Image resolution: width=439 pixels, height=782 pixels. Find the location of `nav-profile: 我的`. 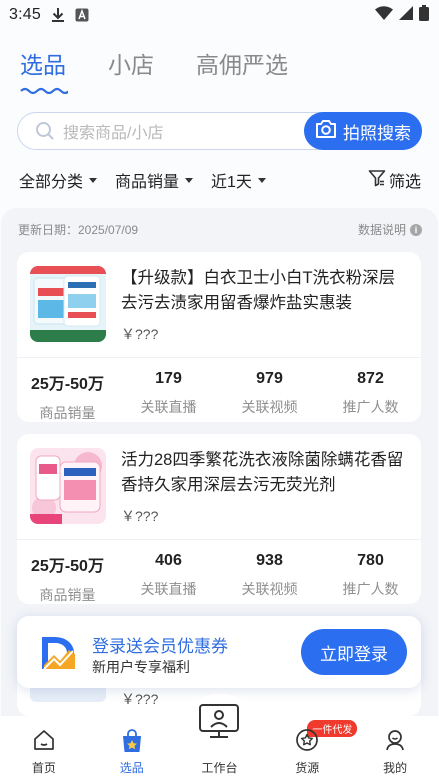

nav-profile: 我的 is located at coordinates (395, 749).